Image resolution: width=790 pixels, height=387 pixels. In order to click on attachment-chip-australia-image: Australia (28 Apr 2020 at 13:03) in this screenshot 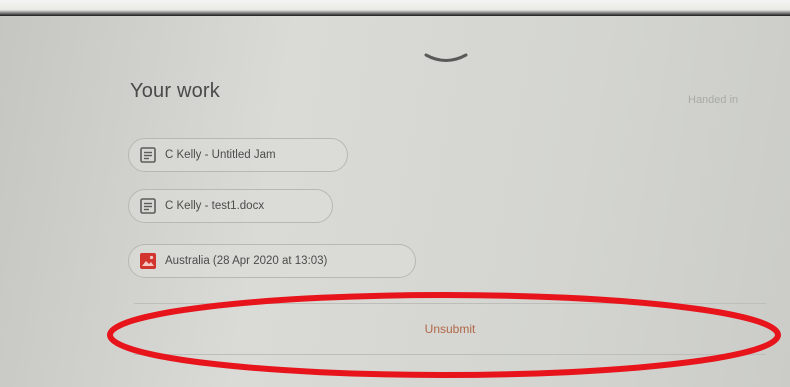, I will do `click(272, 261)`.